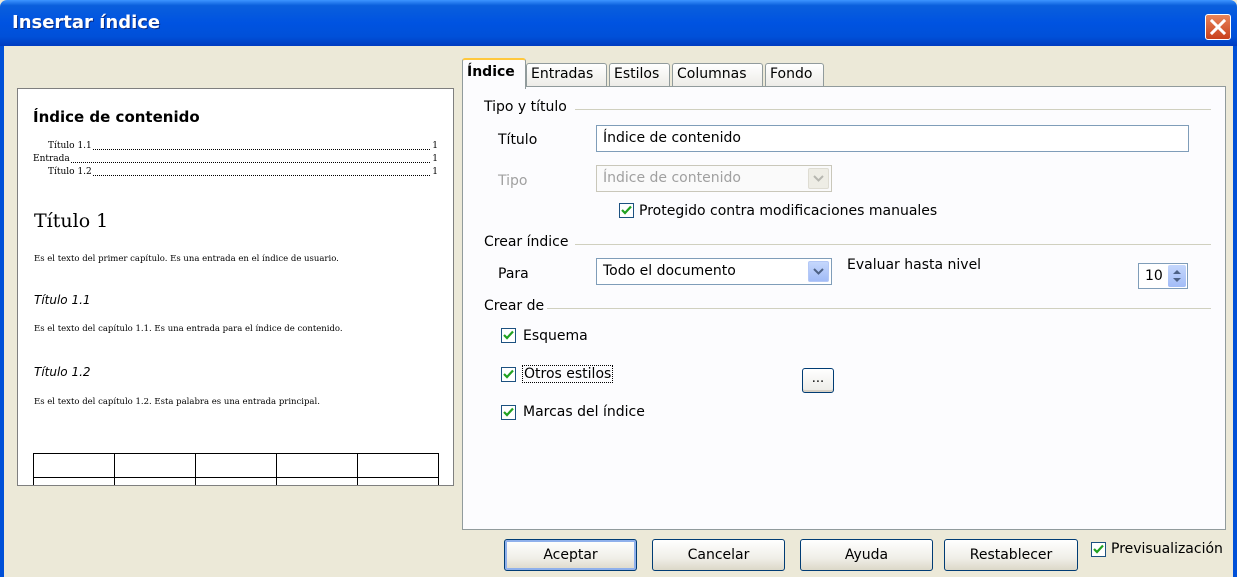 The image size is (1237, 577). Describe the element at coordinates (235, 159) in the screenshot. I see `preview-toc-entry: Entrada 1` at that location.